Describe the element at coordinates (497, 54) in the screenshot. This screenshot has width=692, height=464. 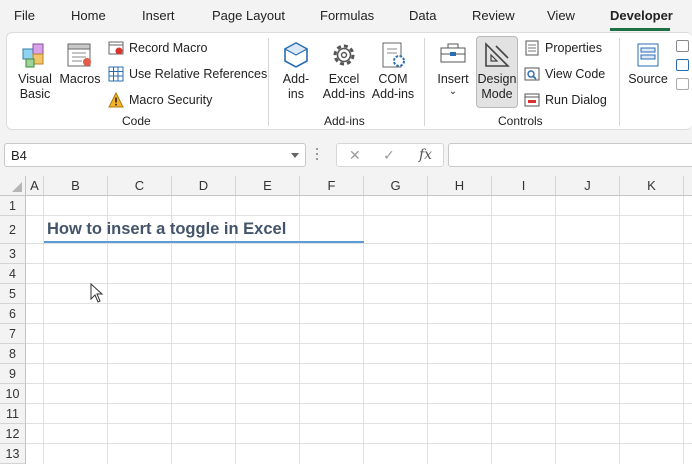
I see `design-mode-icon` at that location.